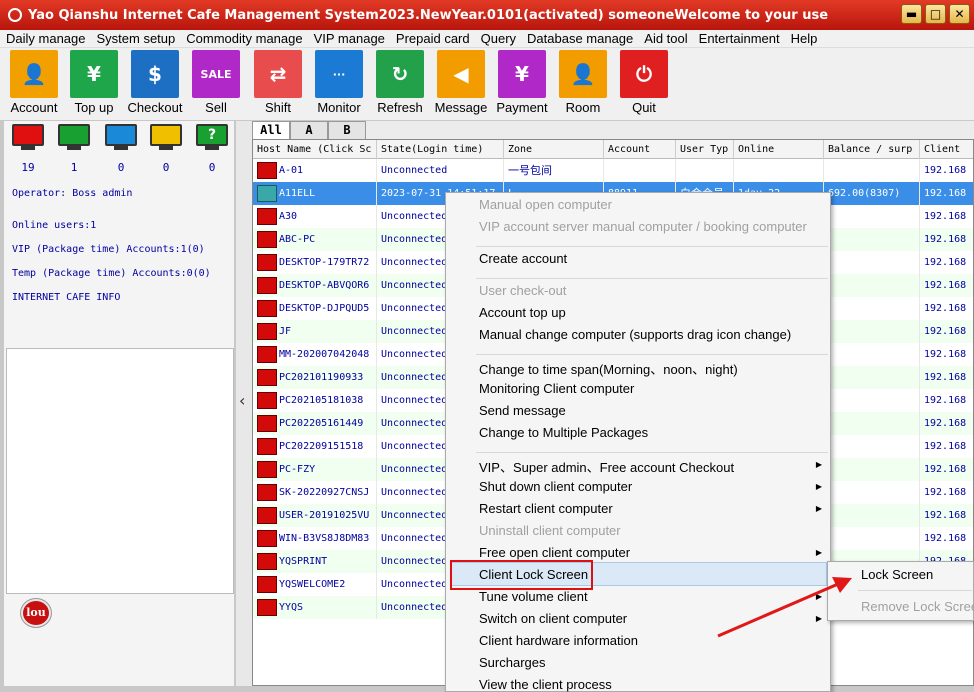 The width and height of the screenshot is (974, 692). I want to click on menu-item-free-open-client-computer: Free open client computer, so click(554, 552).